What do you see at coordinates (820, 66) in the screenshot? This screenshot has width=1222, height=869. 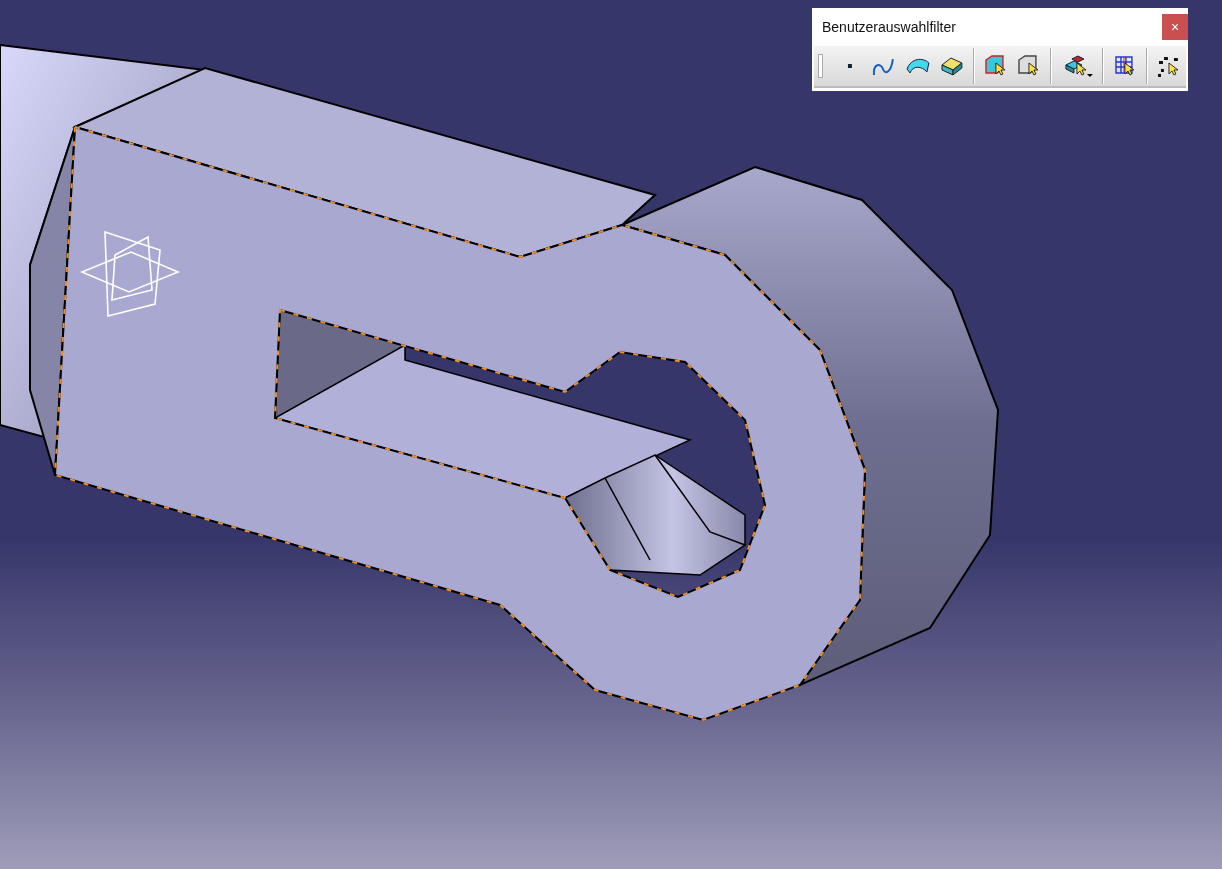 I see `toolbar-grip` at bounding box center [820, 66].